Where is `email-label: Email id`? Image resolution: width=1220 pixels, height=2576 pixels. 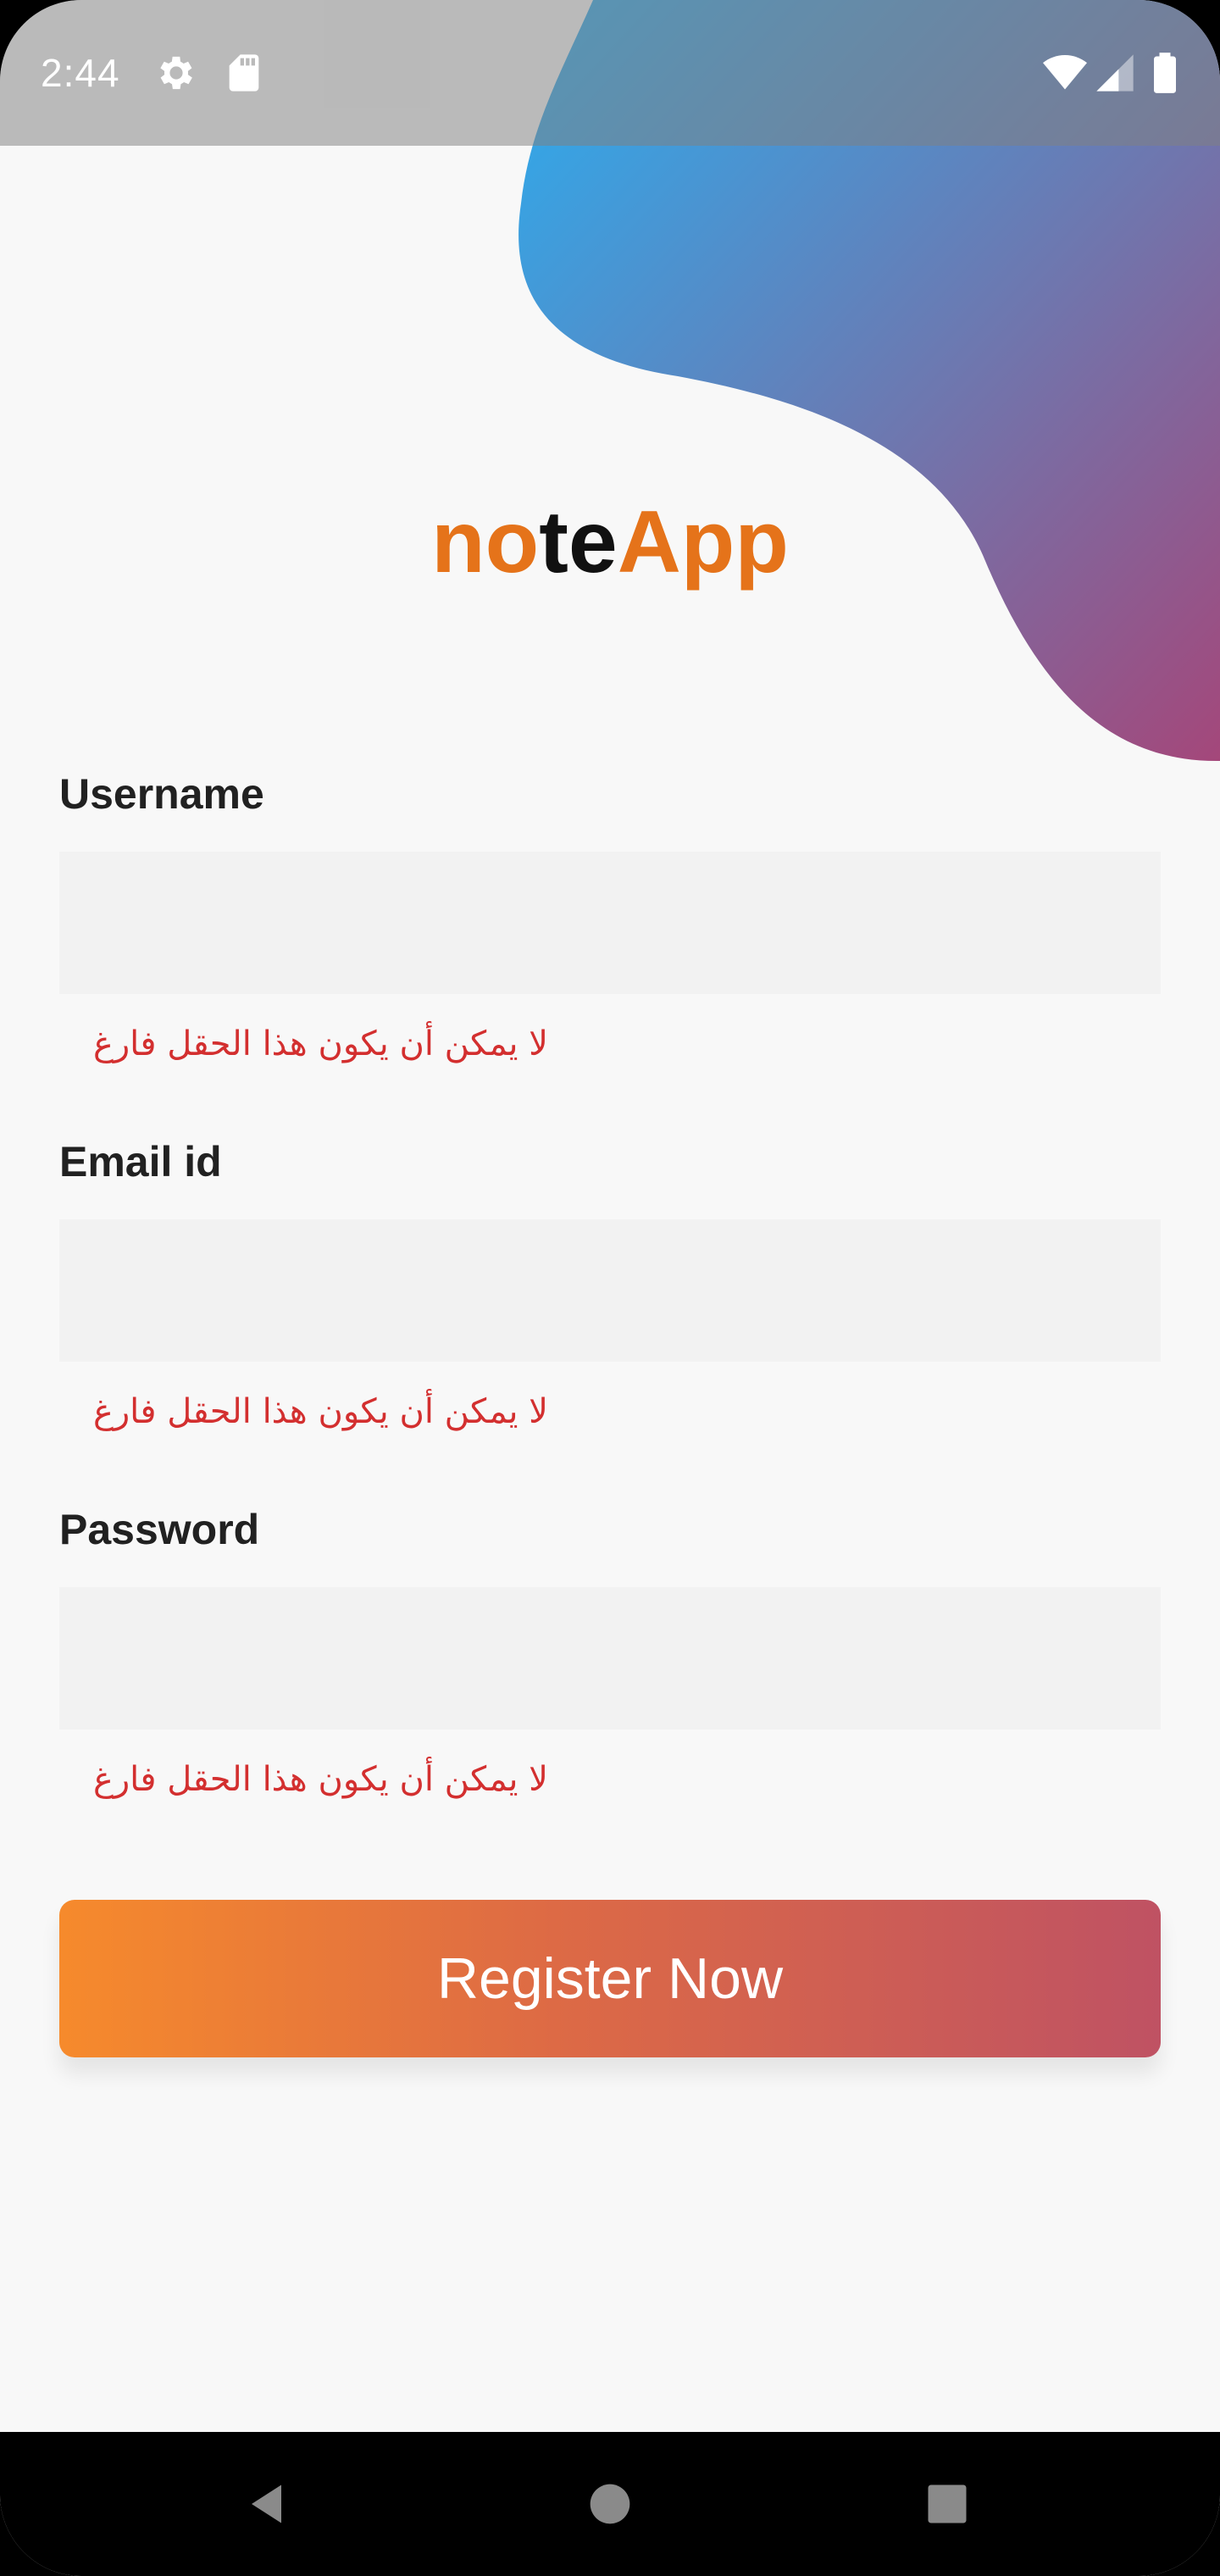 email-label: Email id is located at coordinates (140, 1161).